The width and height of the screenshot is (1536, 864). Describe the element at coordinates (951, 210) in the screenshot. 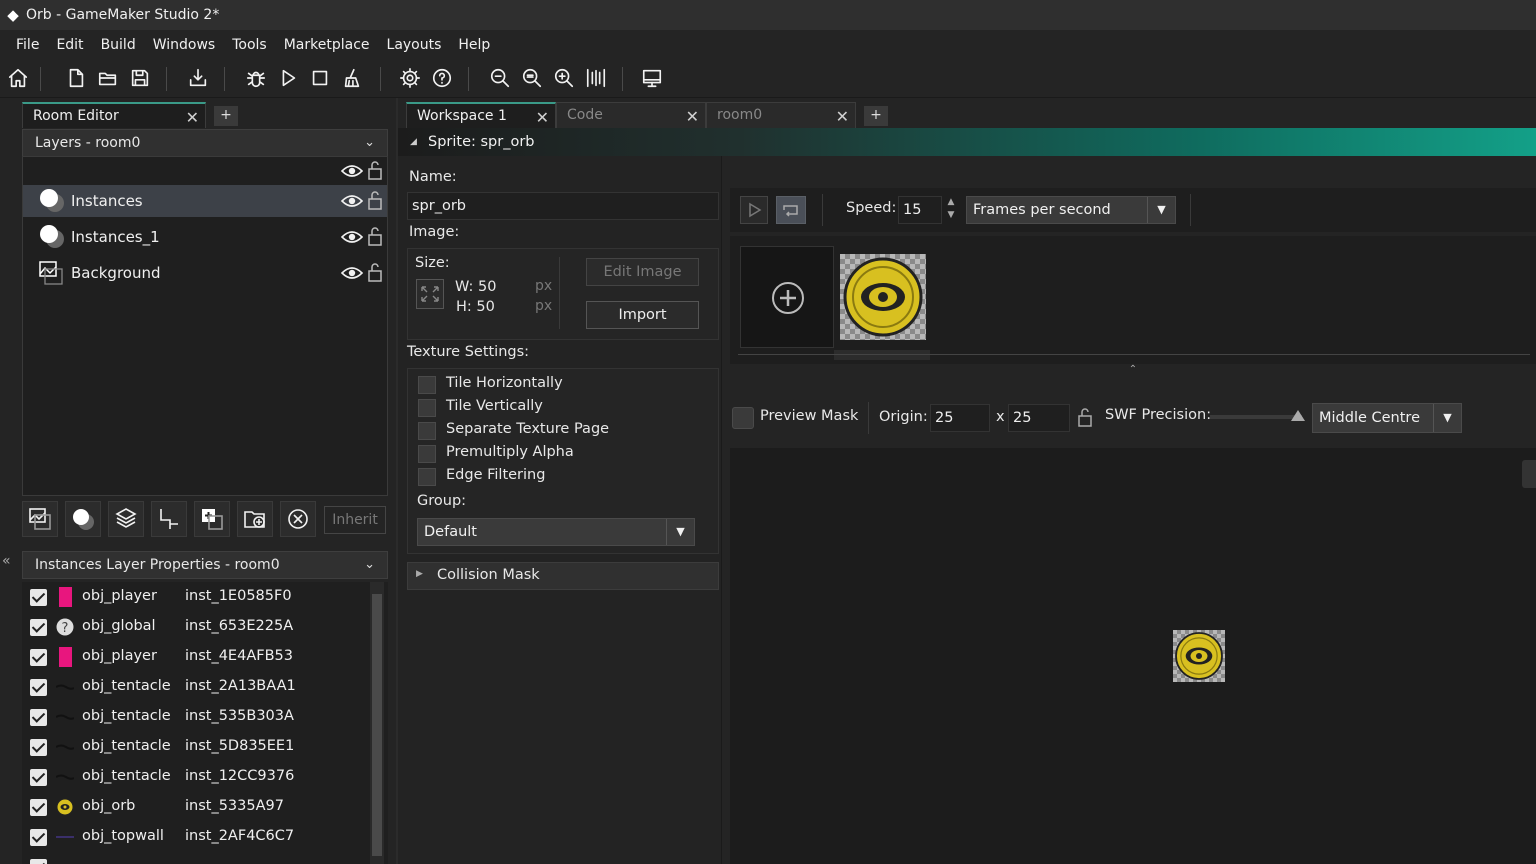

I see `speed-stepper: ▲ ▼` at that location.